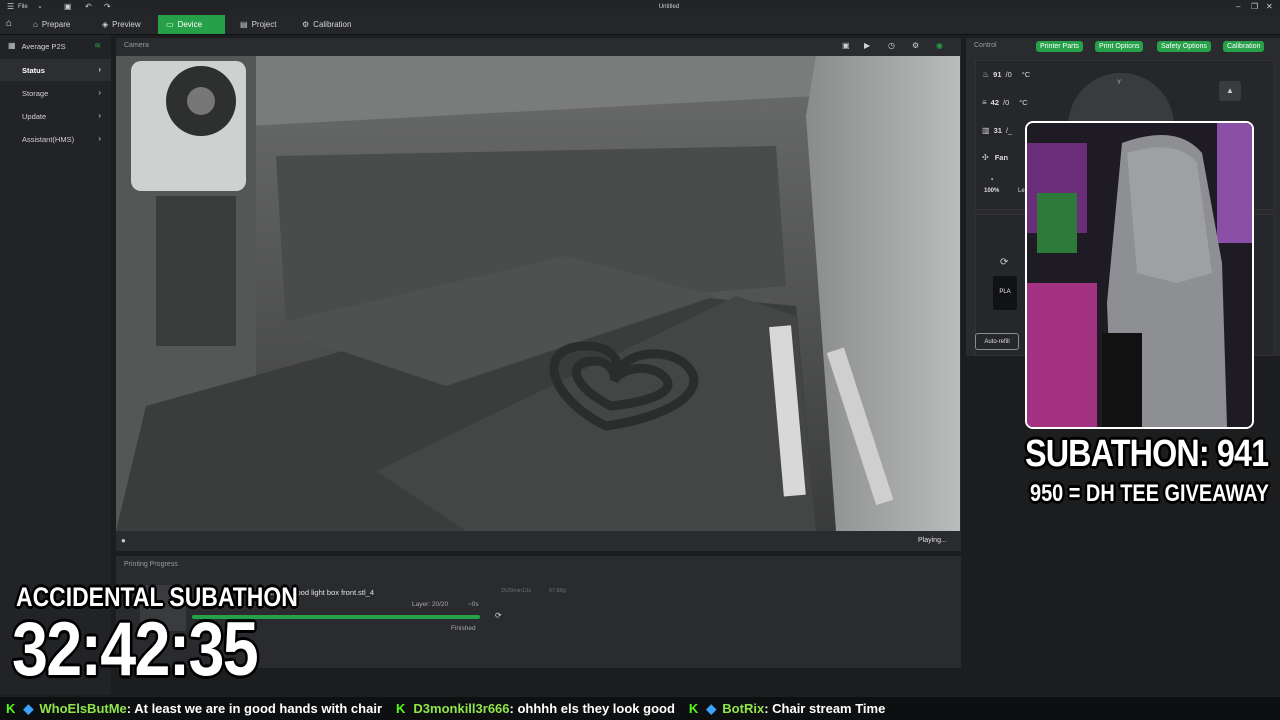 The width and height of the screenshot is (1280, 720). I want to click on time-used: 2h29min13s, so click(516, 591).